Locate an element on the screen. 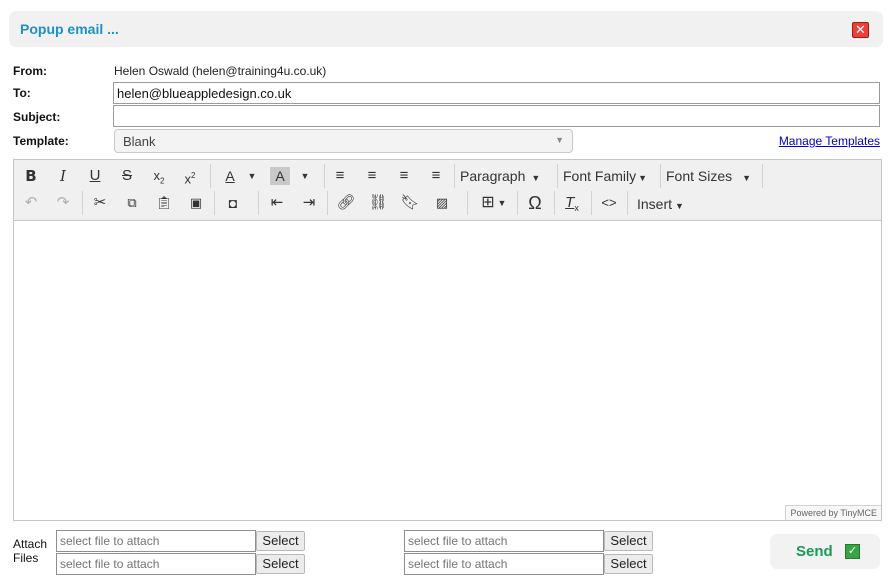  to-label: To: is located at coordinates (22, 93).